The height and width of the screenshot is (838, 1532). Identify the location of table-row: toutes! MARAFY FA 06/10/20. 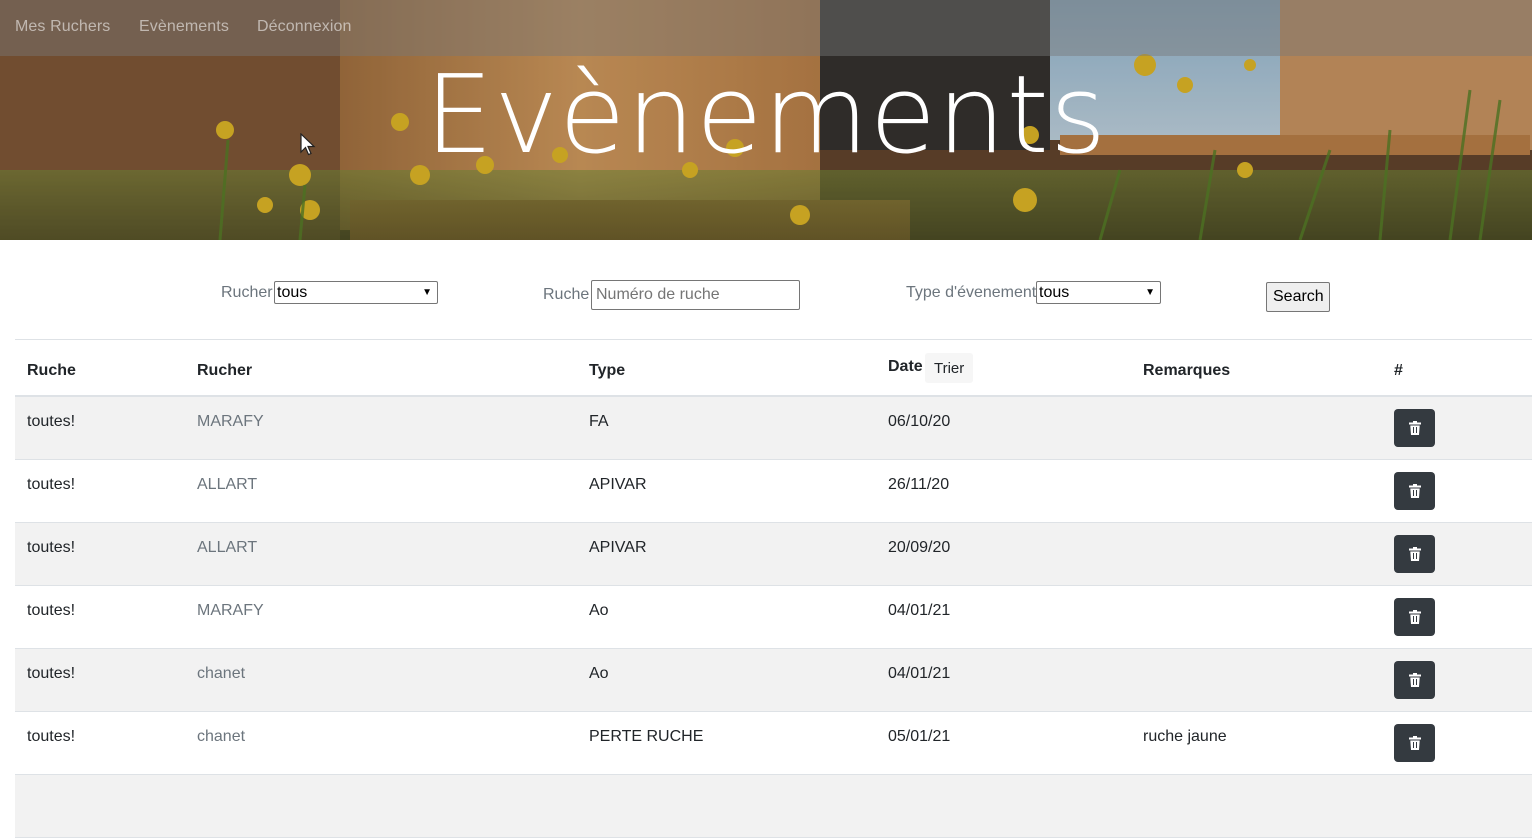
(773, 428).